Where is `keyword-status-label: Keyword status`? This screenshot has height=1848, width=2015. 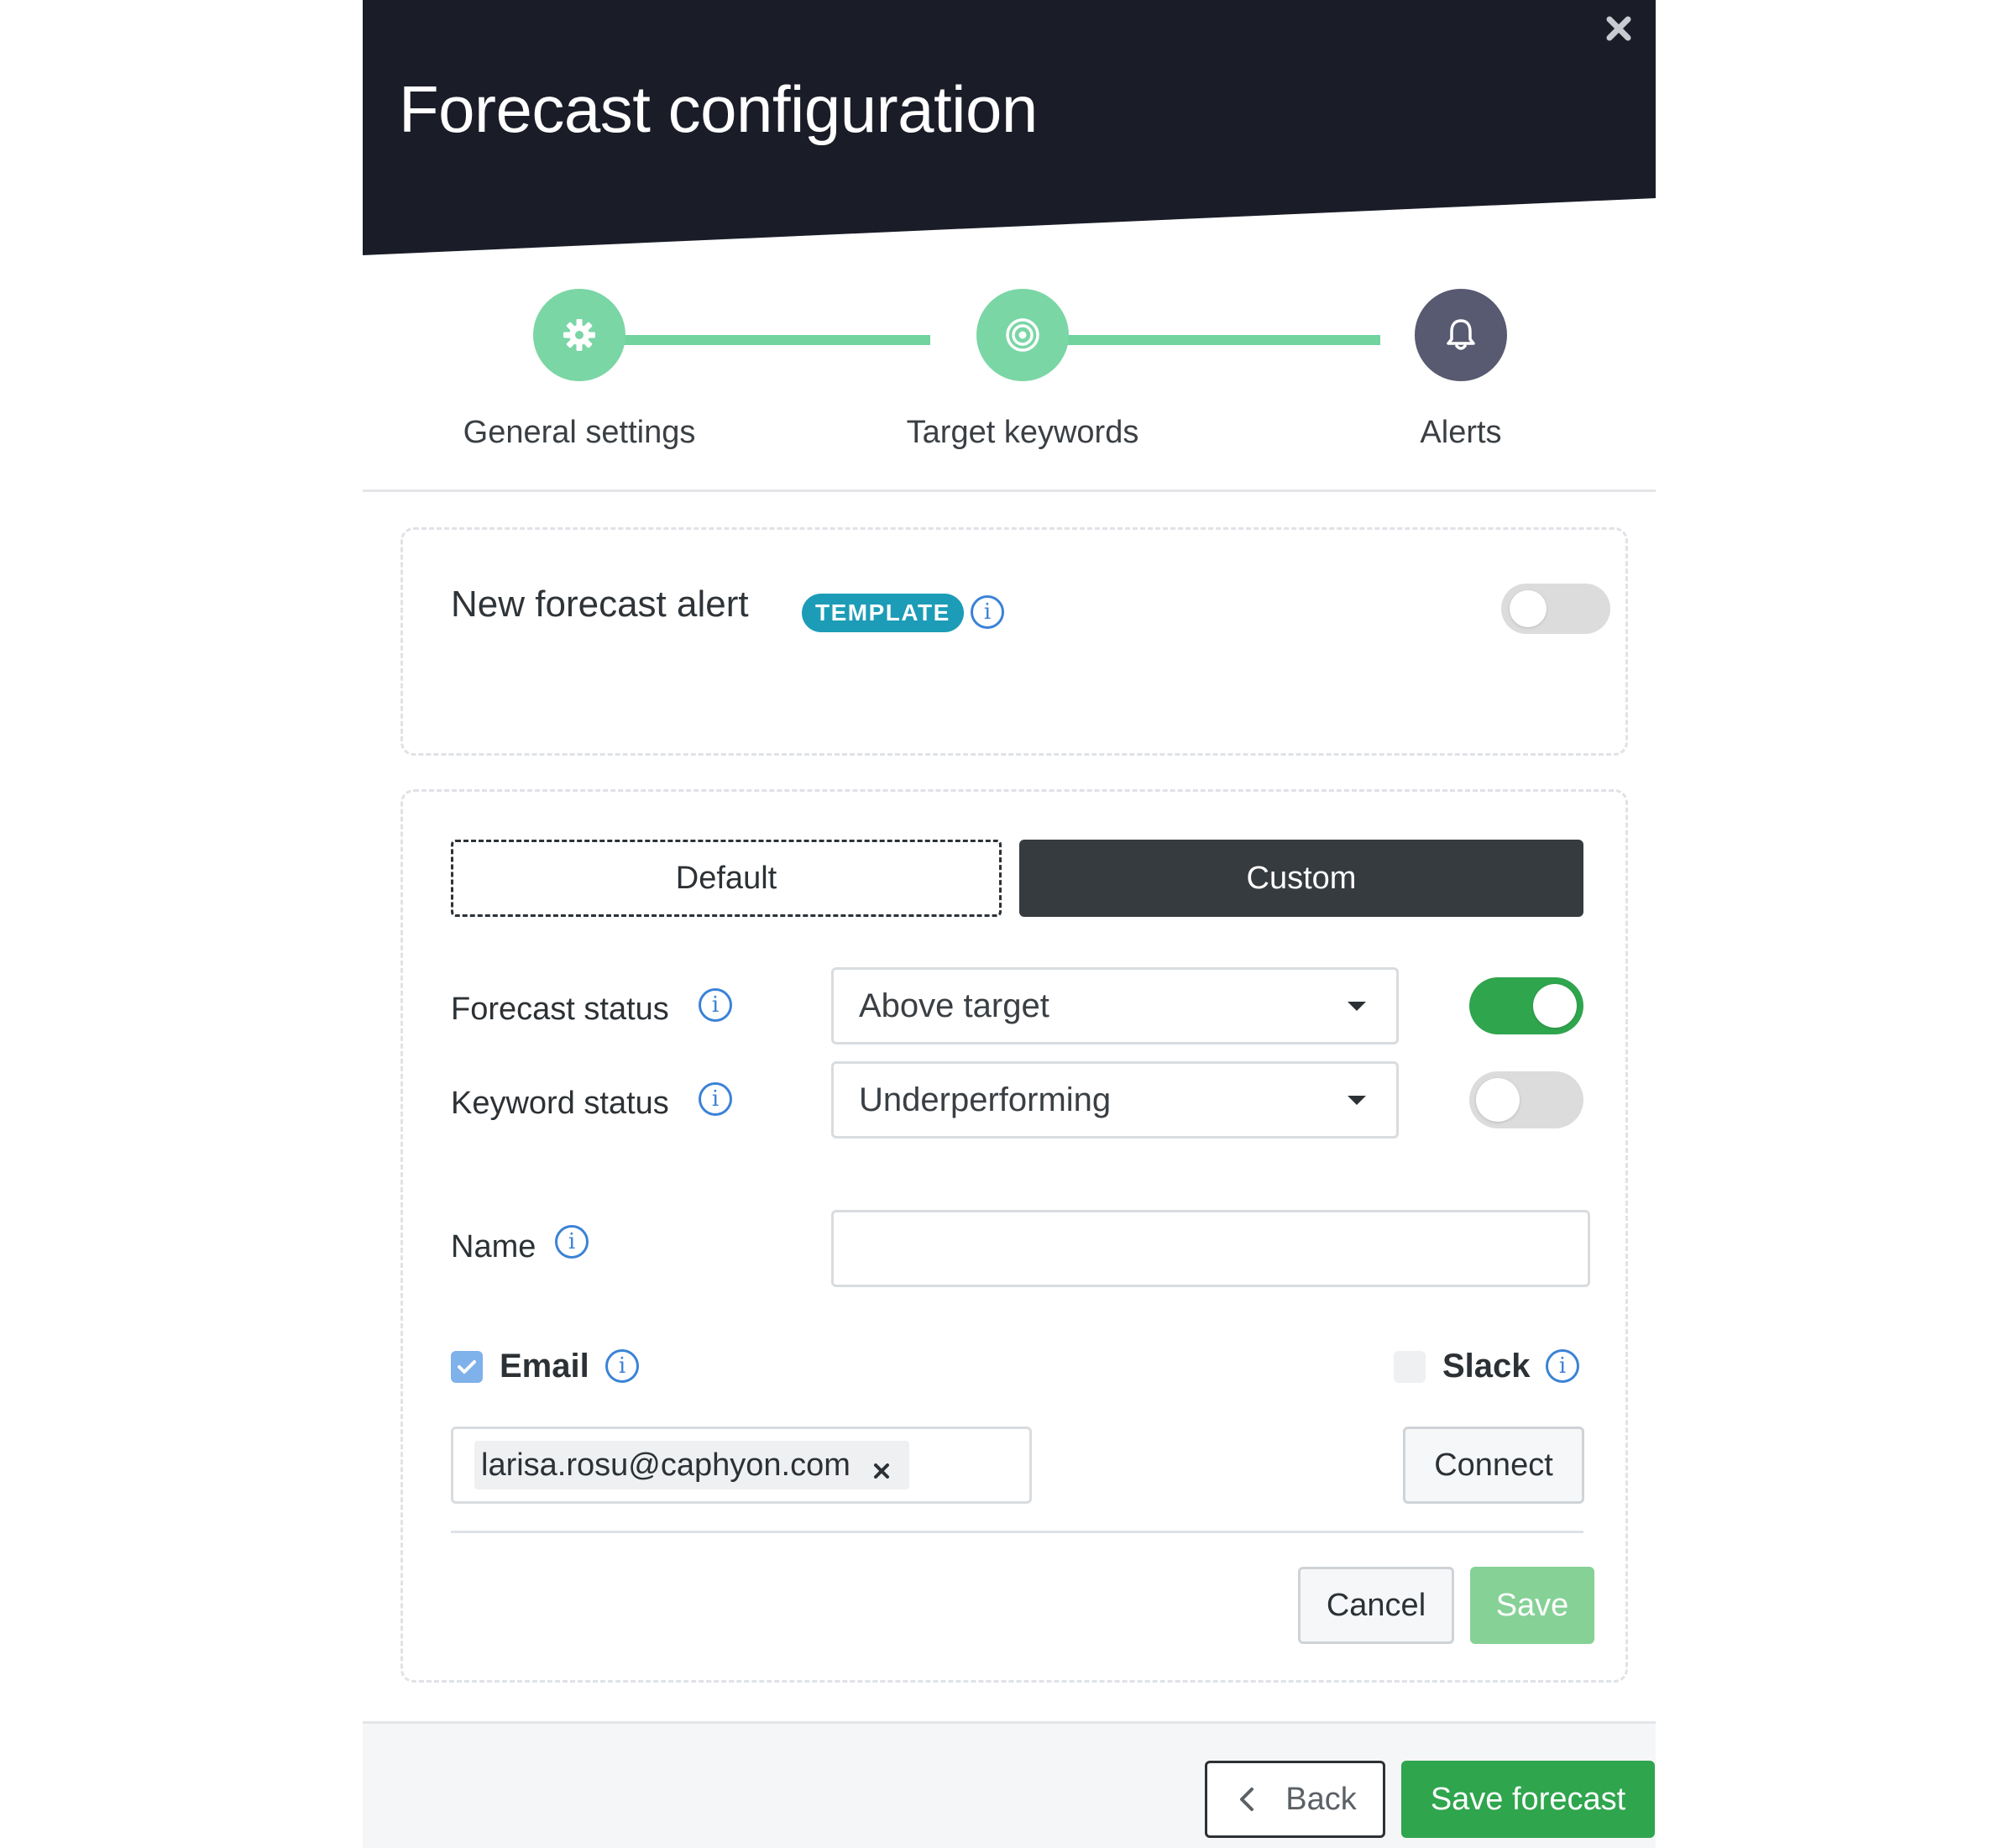
keyword-status-label: Keyword status is located at coordinates (560, 1103).